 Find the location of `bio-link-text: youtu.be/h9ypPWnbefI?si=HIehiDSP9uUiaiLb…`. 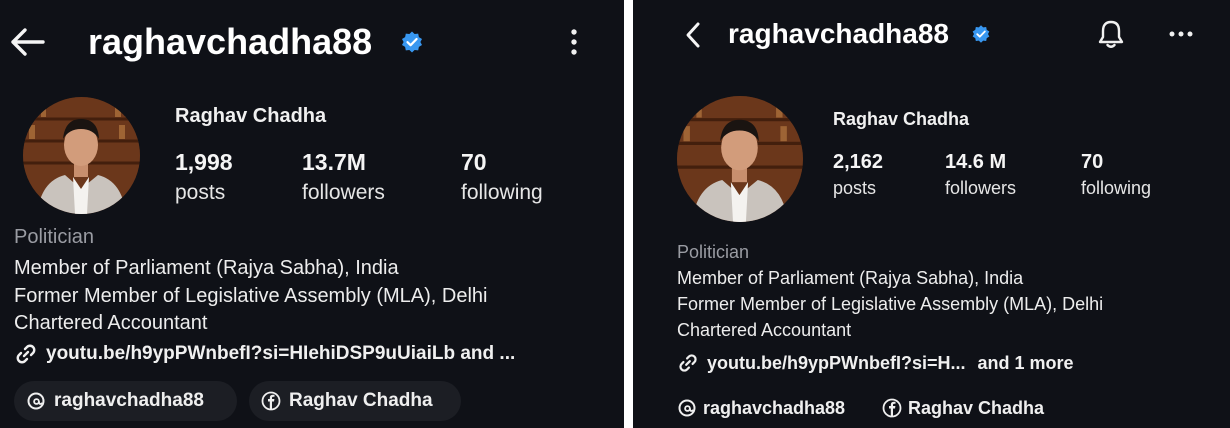

bio-link-text: youtu.be/h9ypPWnbefI?si=HIehiDSP9uUiaiLb… is located at coordinates (280, 354).